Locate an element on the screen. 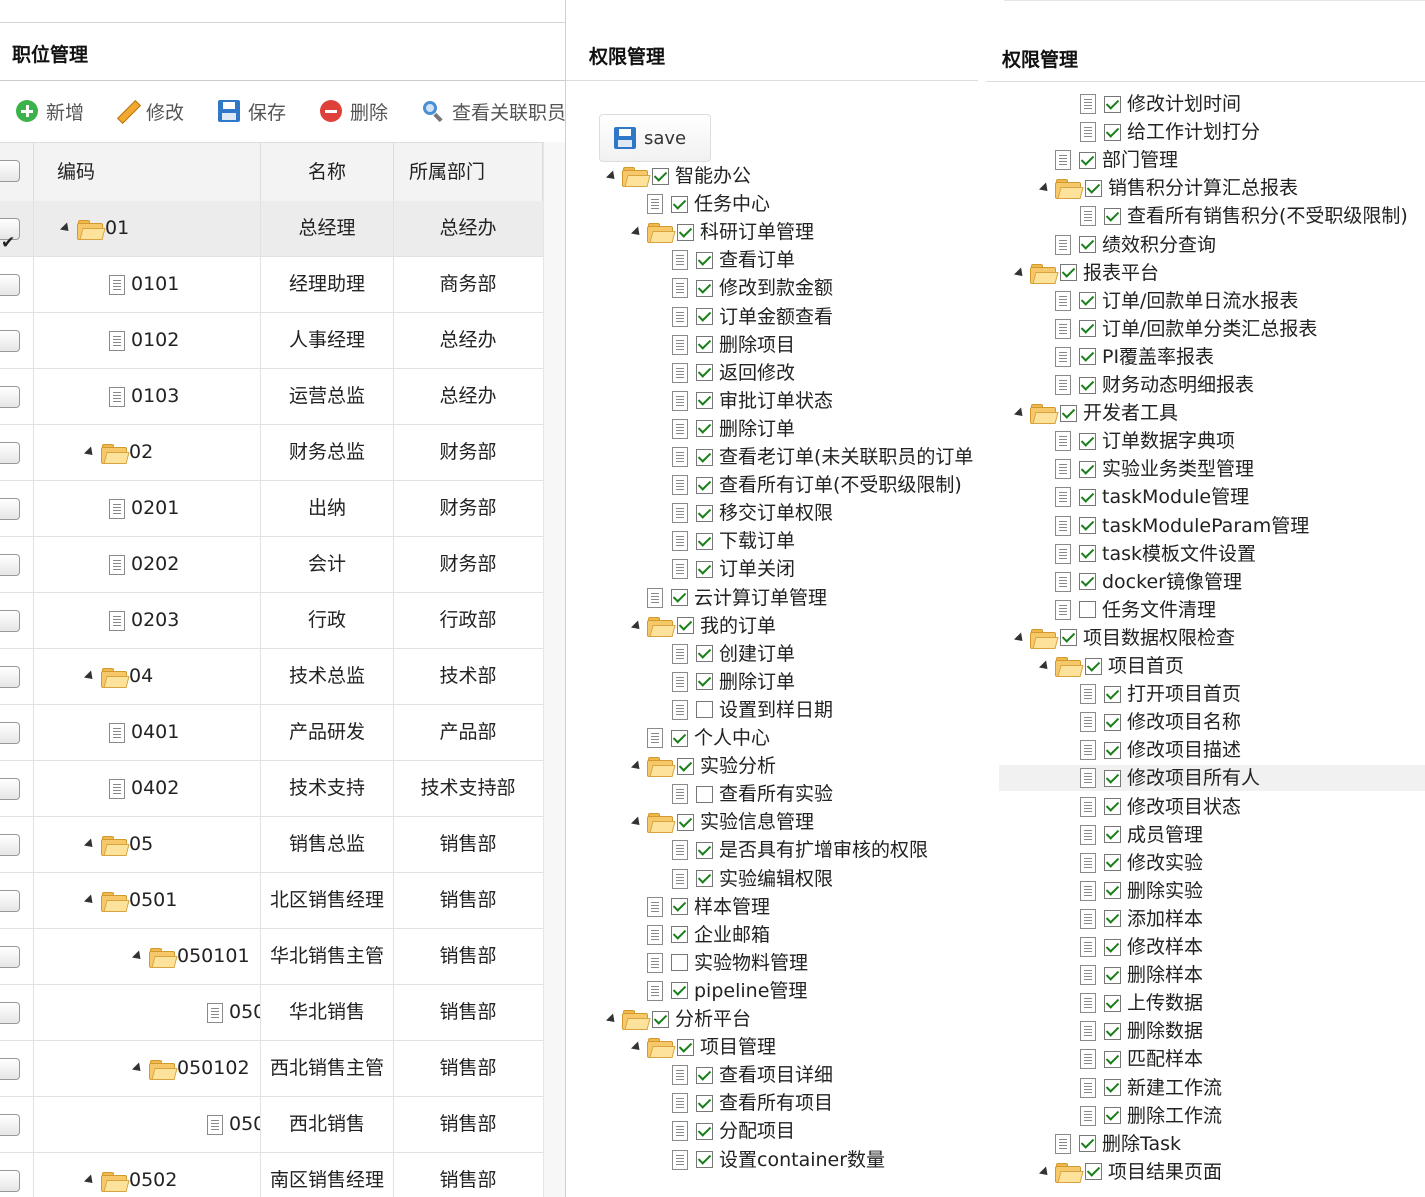 The height and width of the screenshot is (1197, 1425). tree-node: 设置container数量 is located at coordinates (770, 1160).